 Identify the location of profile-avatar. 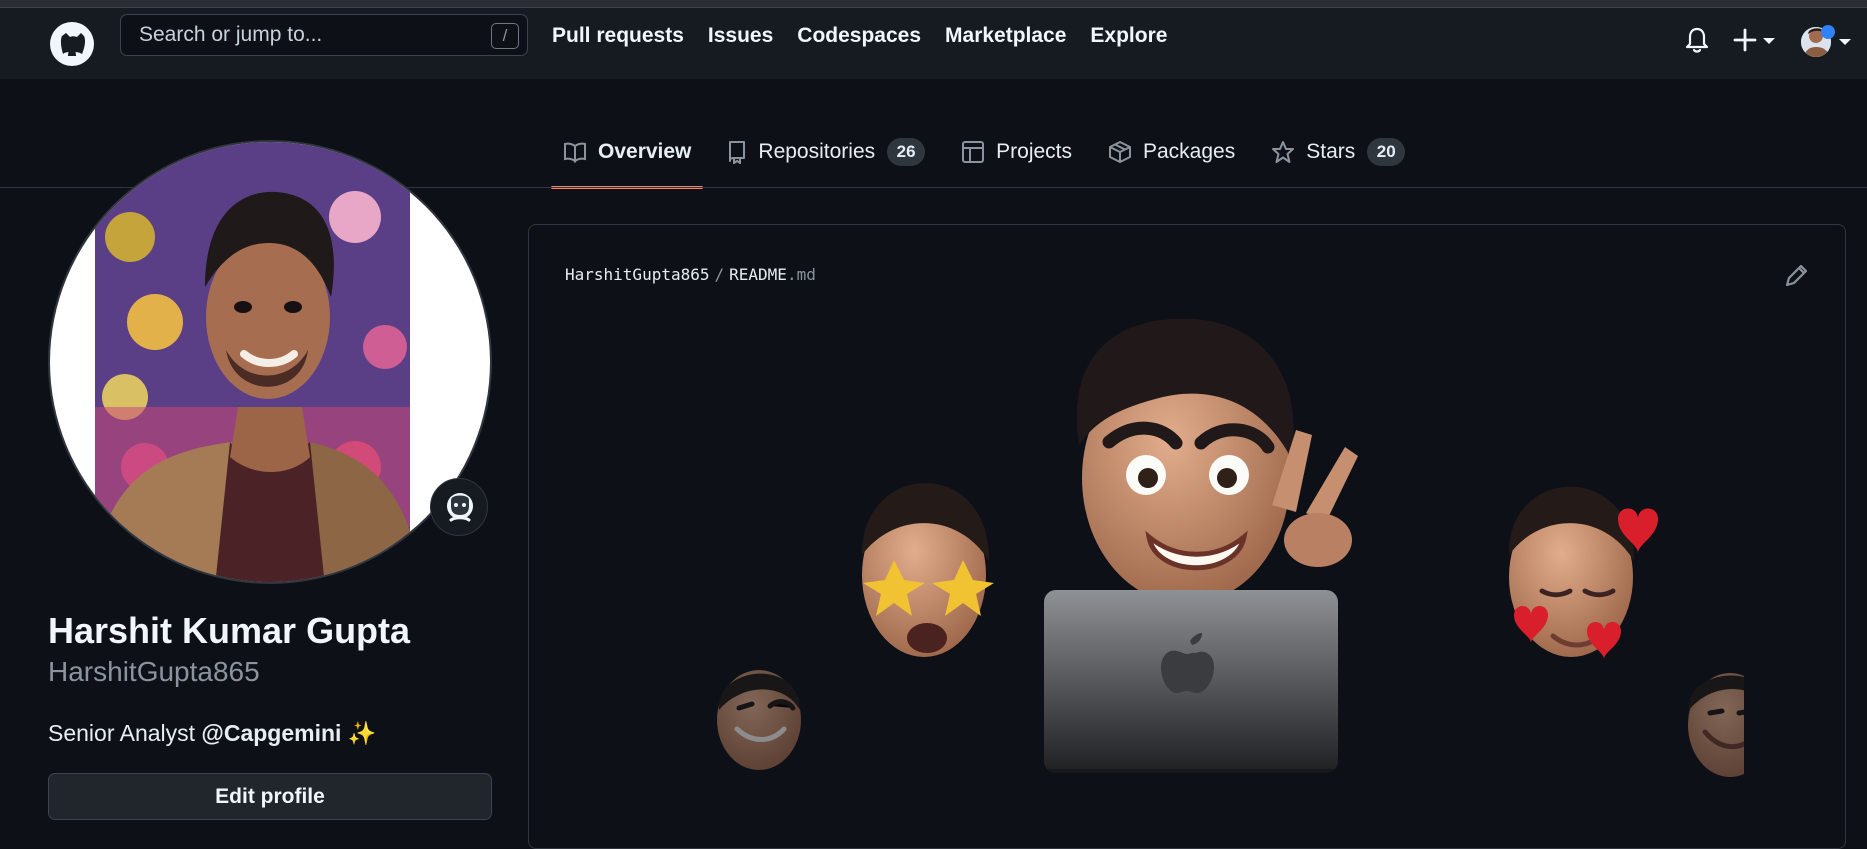
(270, 362).